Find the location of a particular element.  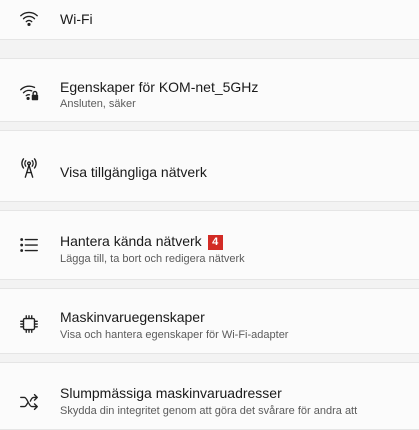

antenna-icon is located at coordinates (29, 168).